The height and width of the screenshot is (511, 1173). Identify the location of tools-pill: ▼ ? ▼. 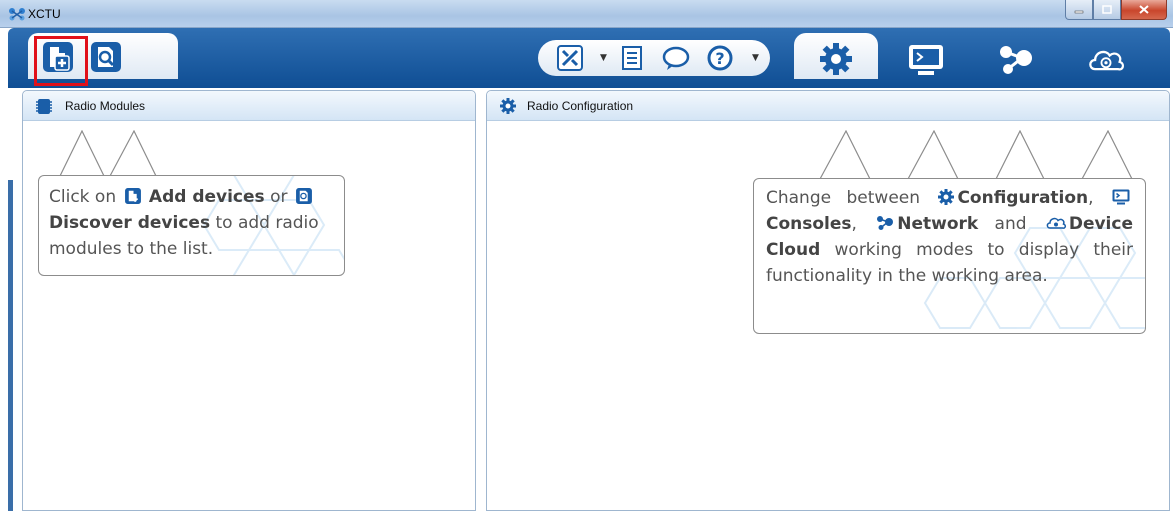
(654, 58).